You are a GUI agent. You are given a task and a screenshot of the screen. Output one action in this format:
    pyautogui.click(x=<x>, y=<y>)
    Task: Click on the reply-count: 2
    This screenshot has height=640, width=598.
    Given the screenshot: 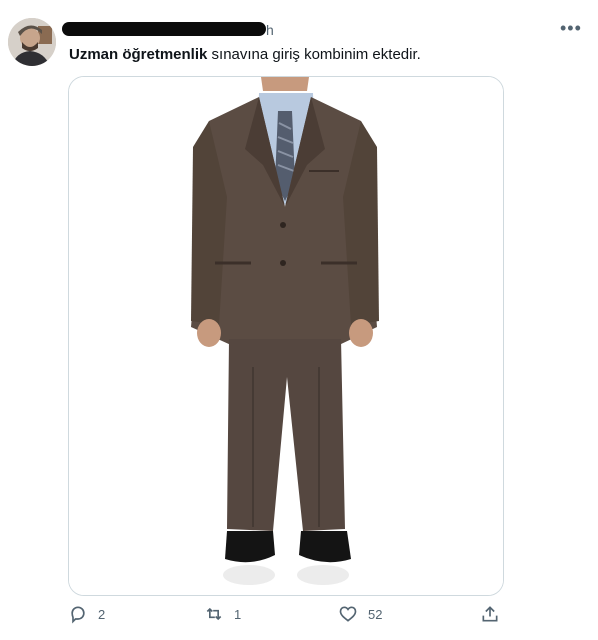 What is the action you would take?
    pyautogui.click(x=102, y=614)
    